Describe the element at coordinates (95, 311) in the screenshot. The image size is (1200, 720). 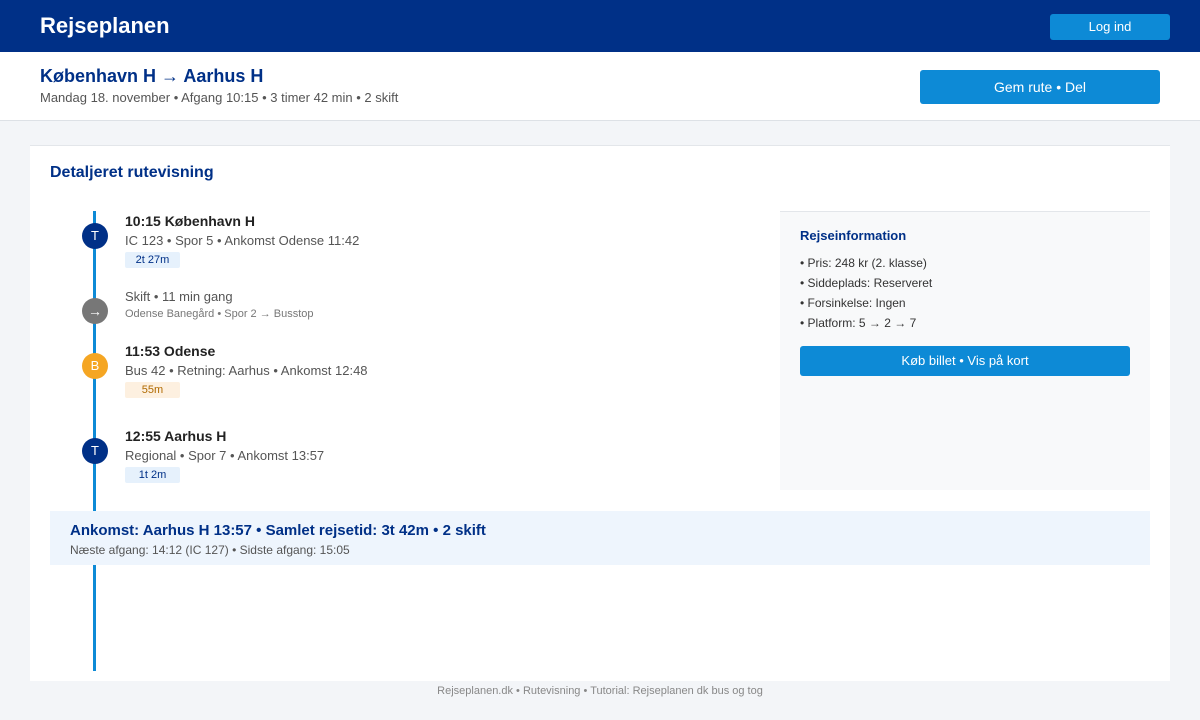
I see `walk-transfer-icon: →` at that location.